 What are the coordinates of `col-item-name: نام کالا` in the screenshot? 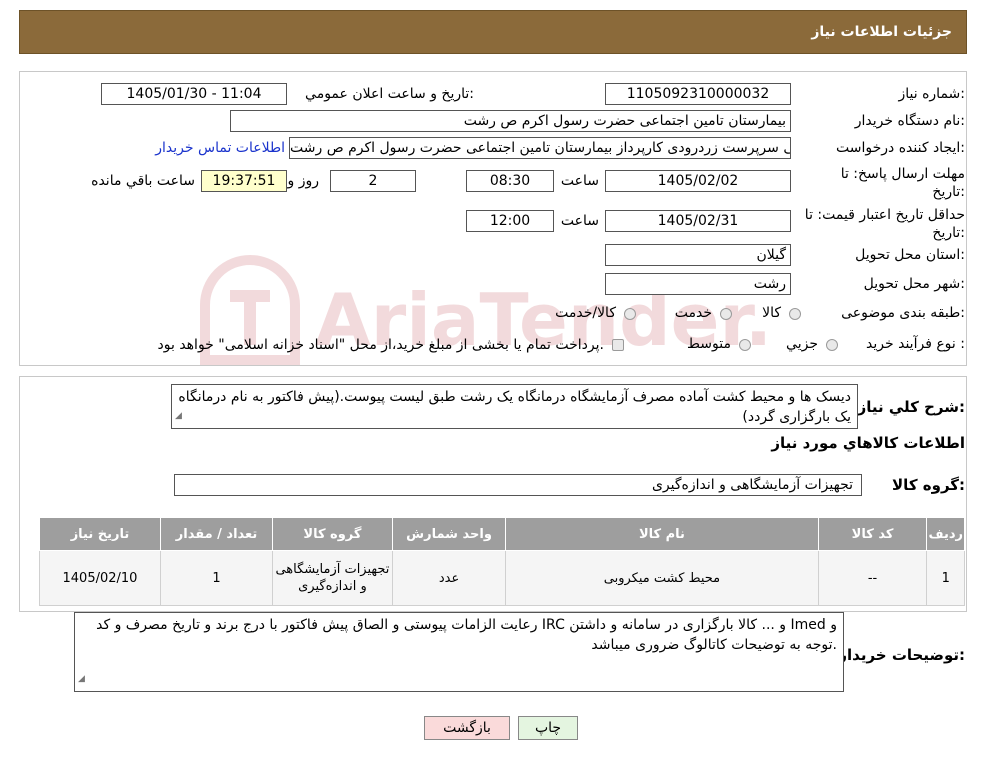 It's located at (662, 534).